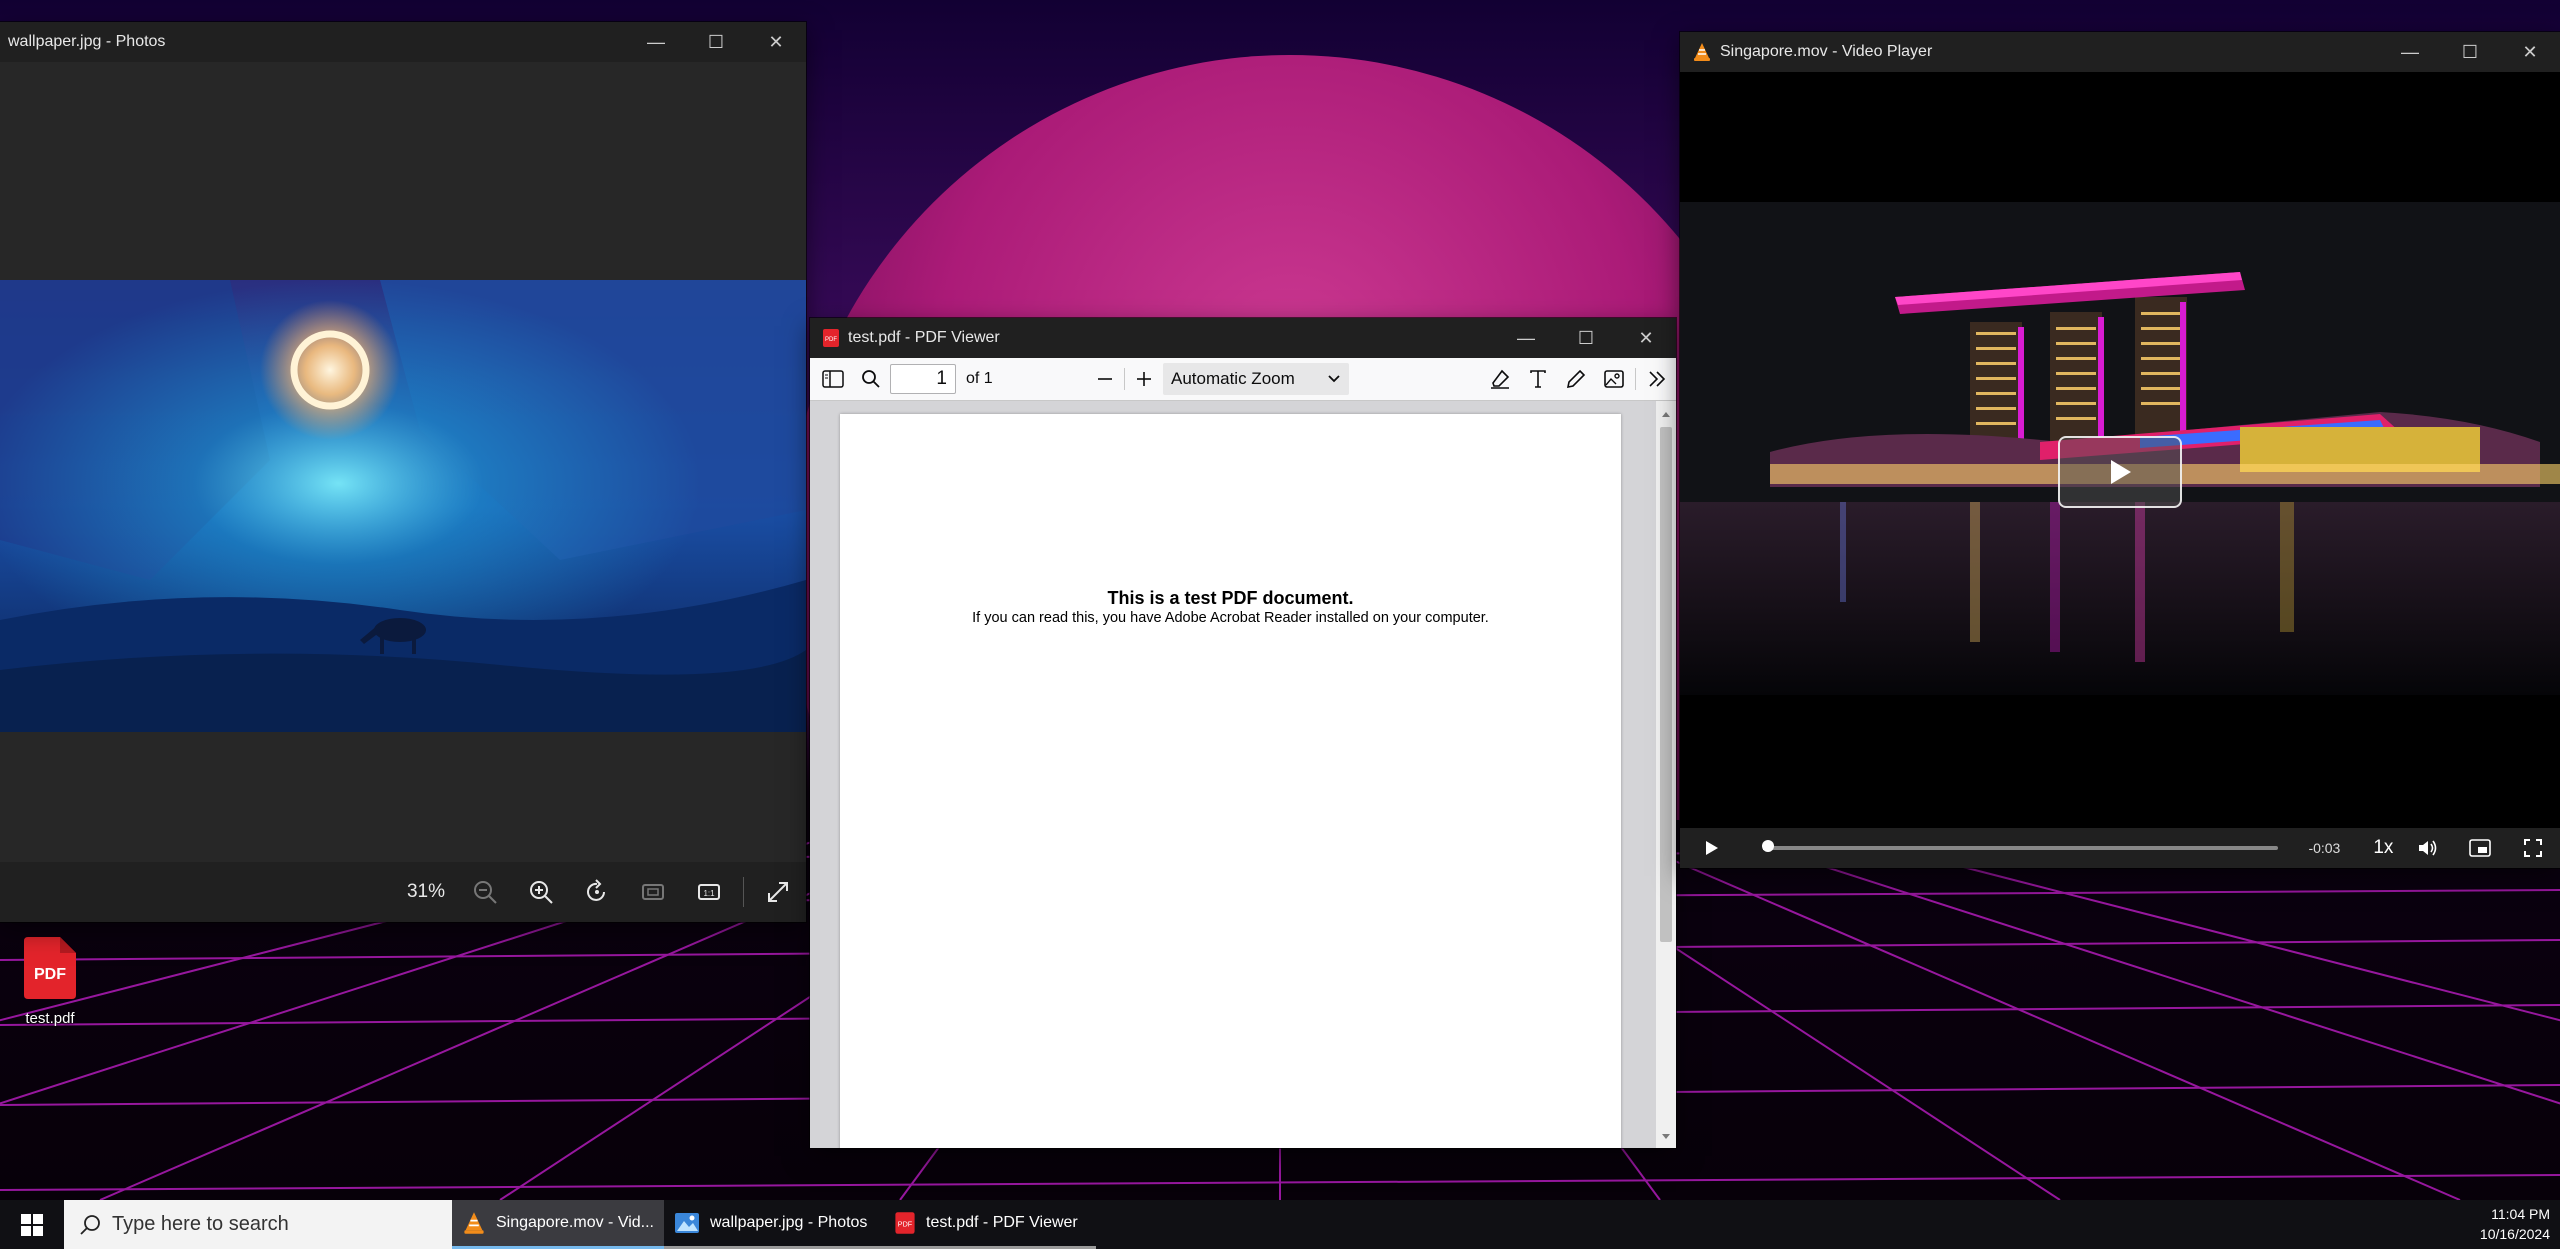  I want to click on rotate-button, so click(597, 892).